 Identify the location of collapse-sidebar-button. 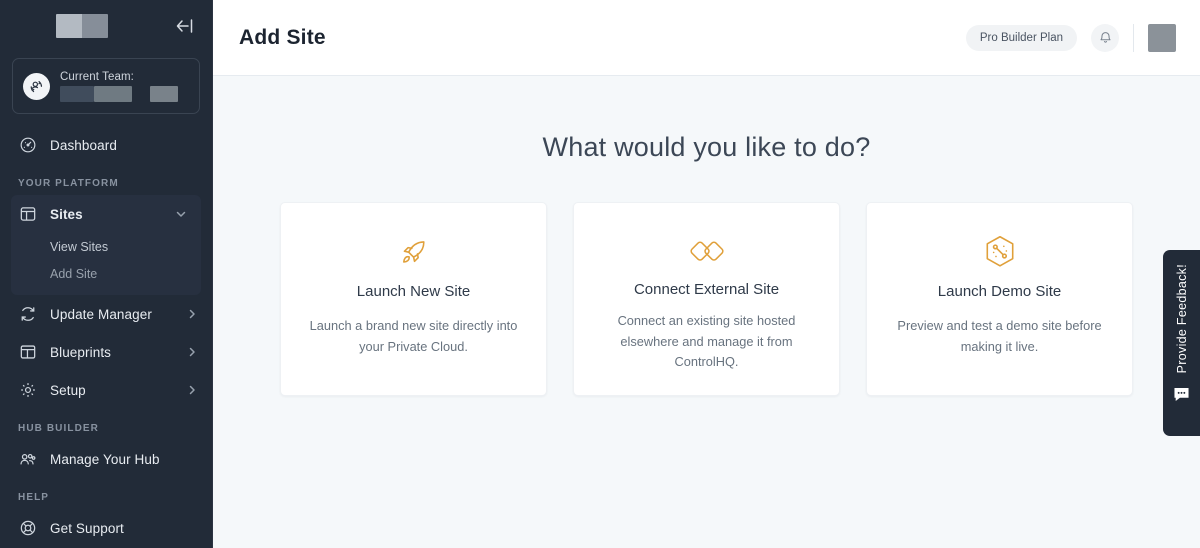
(185, 26).